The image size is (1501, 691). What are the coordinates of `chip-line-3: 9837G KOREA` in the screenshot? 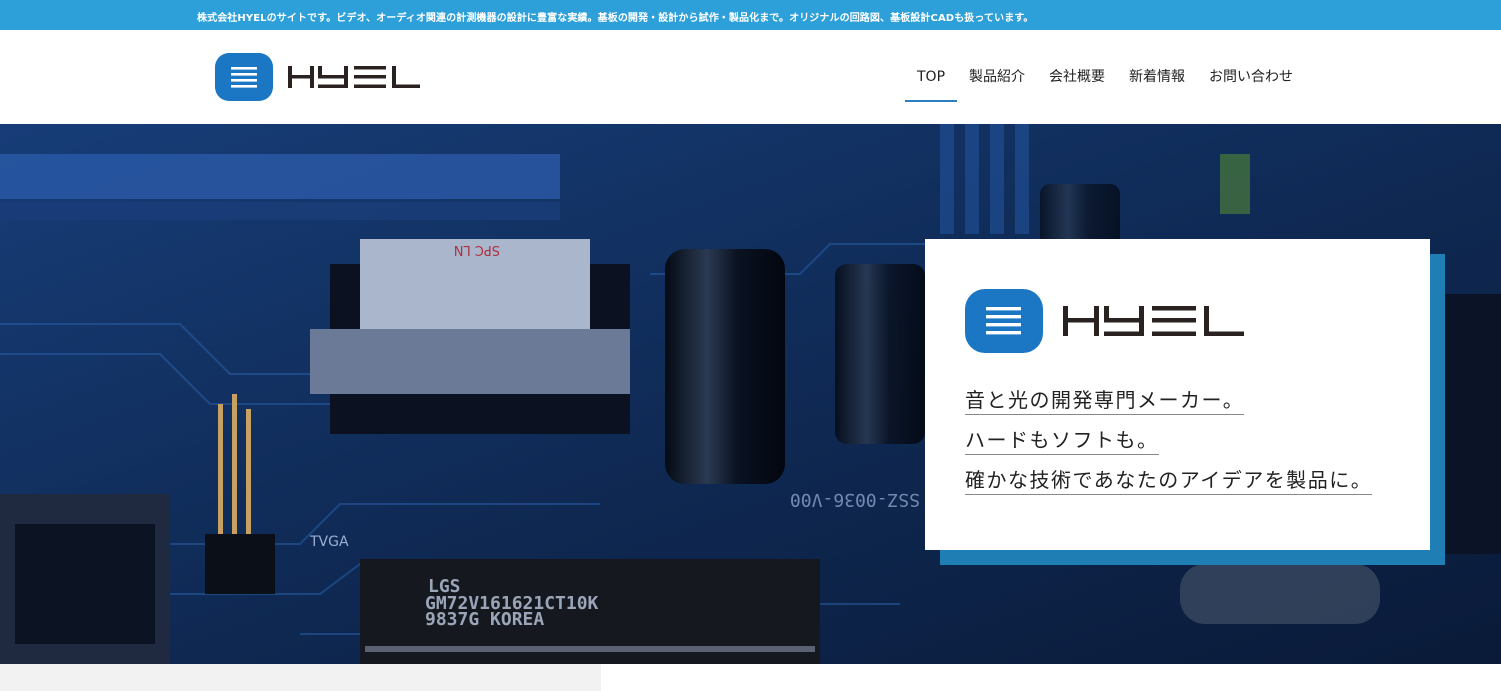 It's located at (484, 619).